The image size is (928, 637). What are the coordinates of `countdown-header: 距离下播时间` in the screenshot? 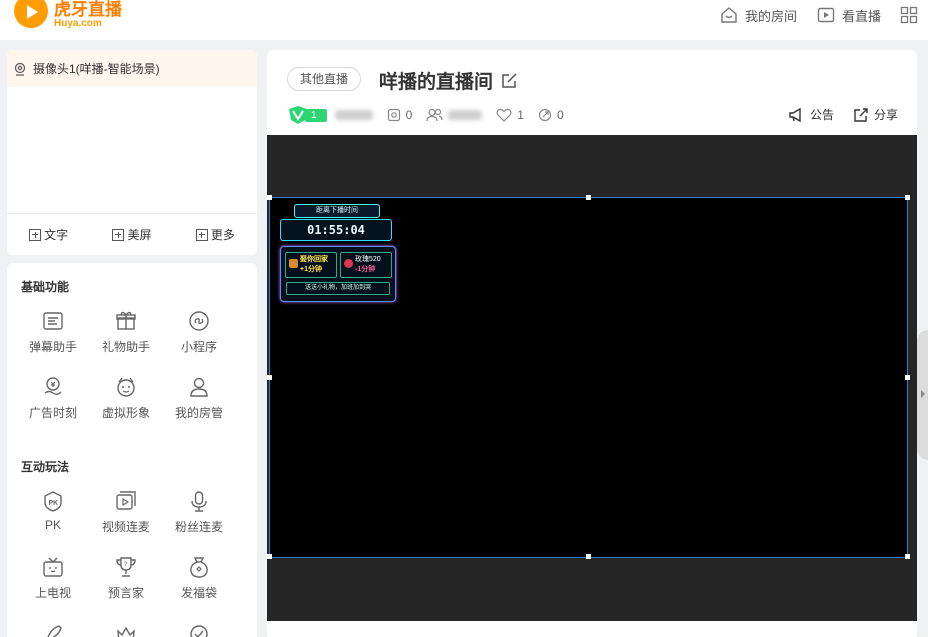 It's located at (337, 211).